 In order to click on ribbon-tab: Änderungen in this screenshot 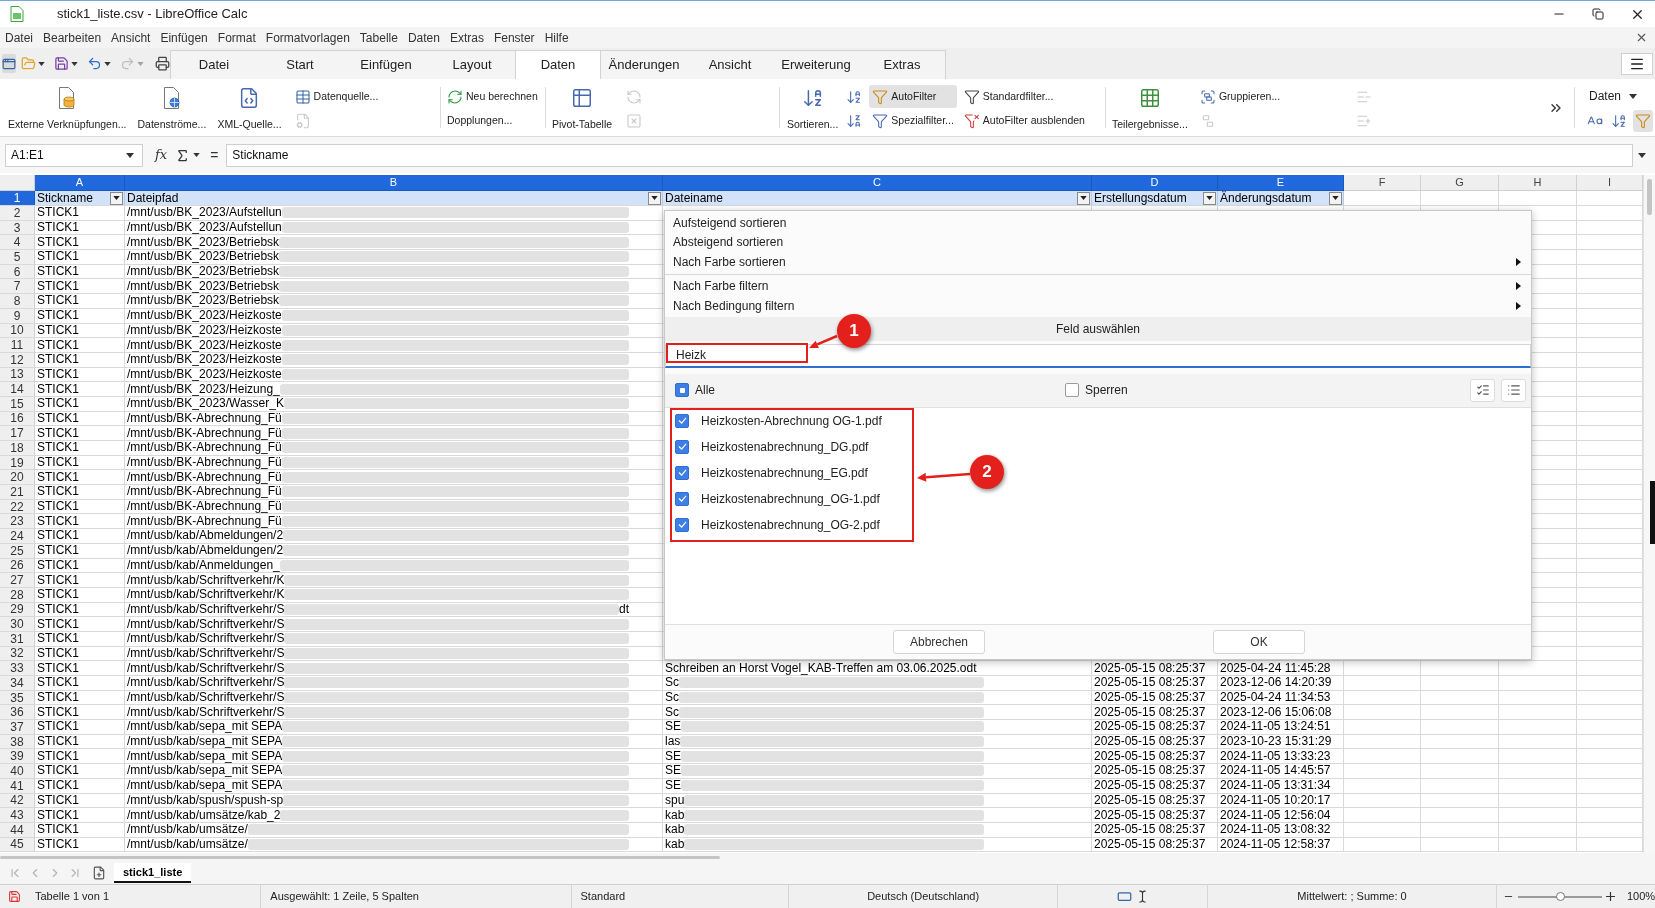, I will do `click(644, 65)`.